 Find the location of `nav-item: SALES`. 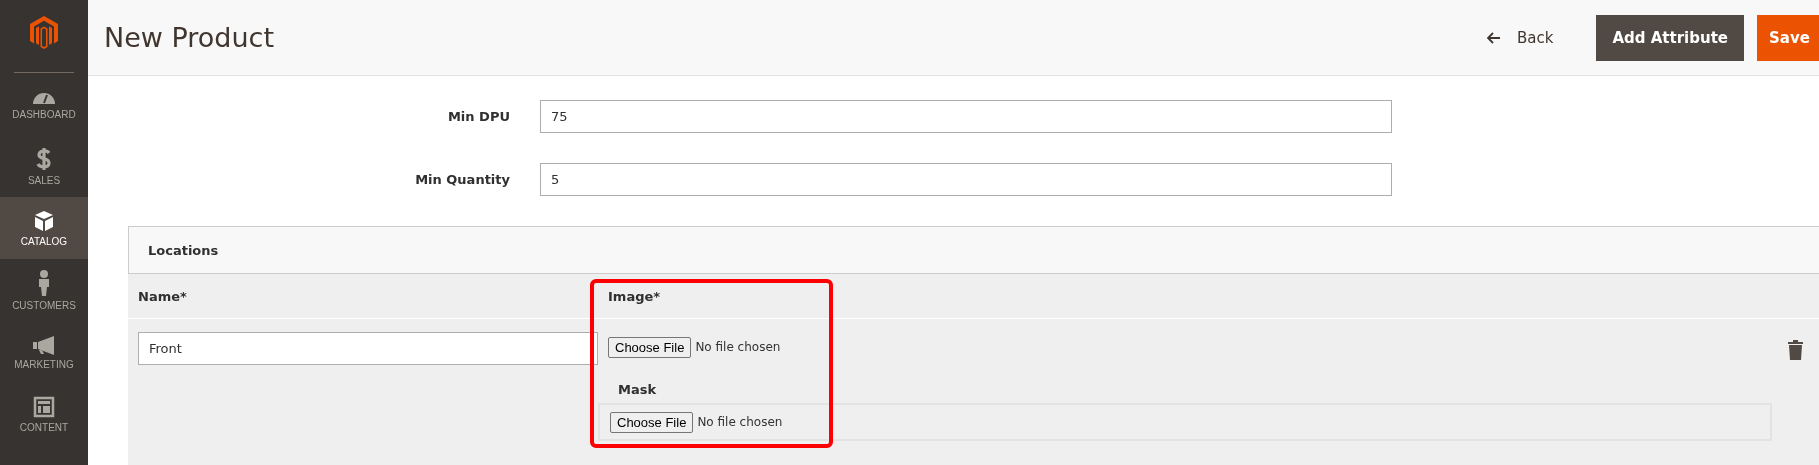

nav-item: SALES is located at coordinates (44, 166).